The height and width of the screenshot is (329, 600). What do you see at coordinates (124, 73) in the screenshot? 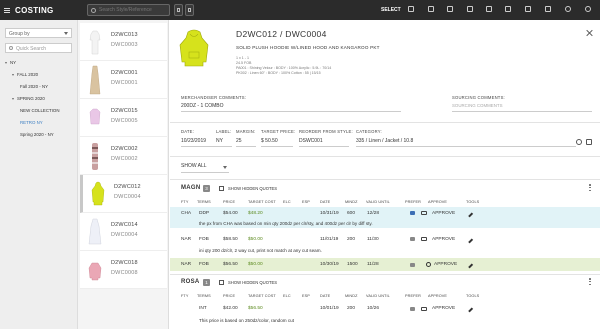
I see `style-code: D2WC001` at bounding box center [124, 73].